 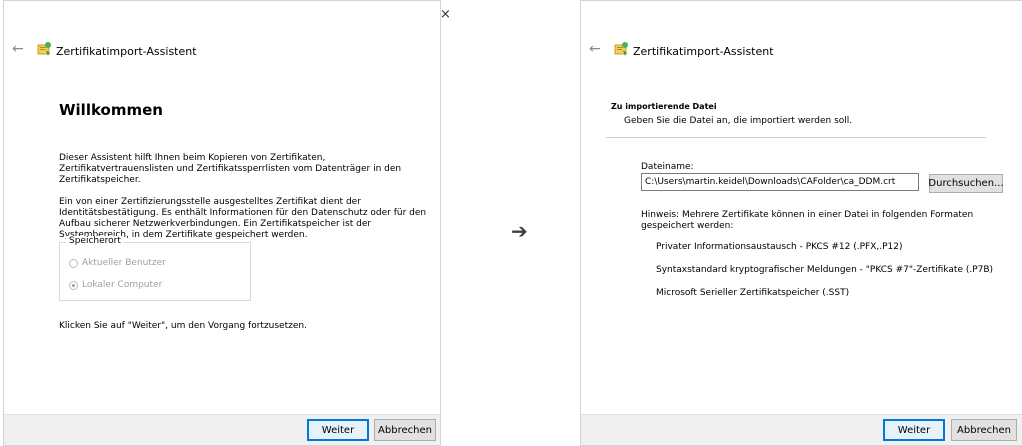 I want to click on radio-local-computer: Lokaler Computer, so click(x=115, y=285).